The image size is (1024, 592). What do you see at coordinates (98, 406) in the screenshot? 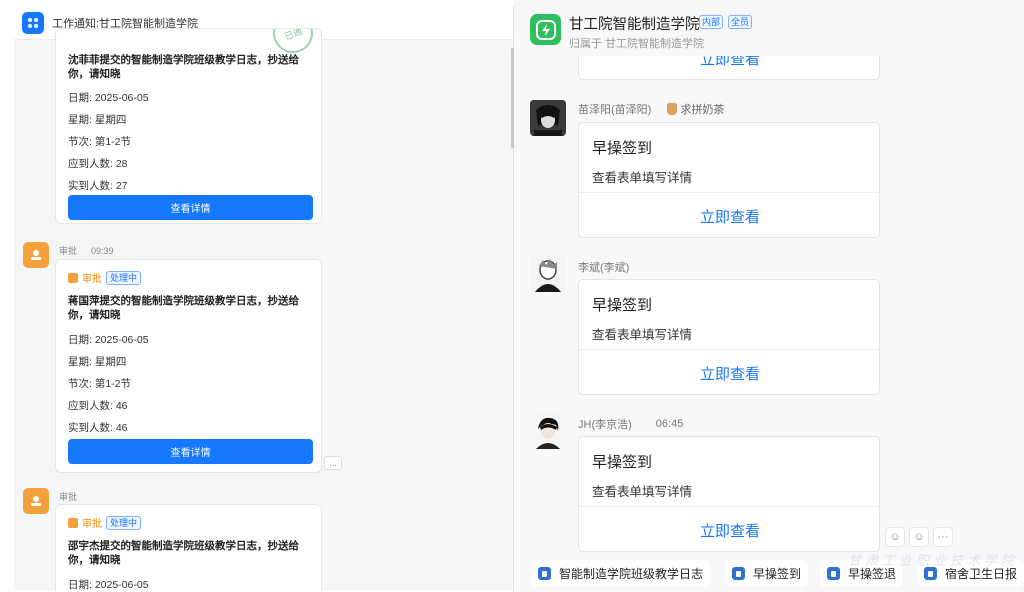
I see `field-expected: 应到人数: 46` at bounding box center [98, 406].